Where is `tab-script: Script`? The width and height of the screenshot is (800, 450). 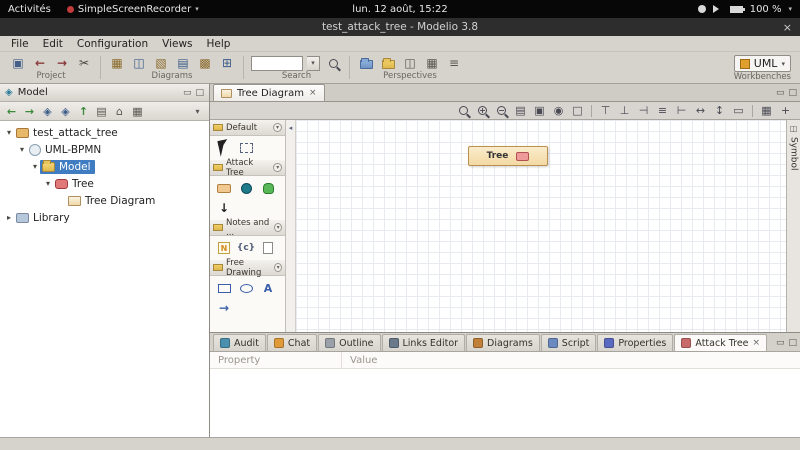
tab-script: Script is located at coordinates (568, 342).